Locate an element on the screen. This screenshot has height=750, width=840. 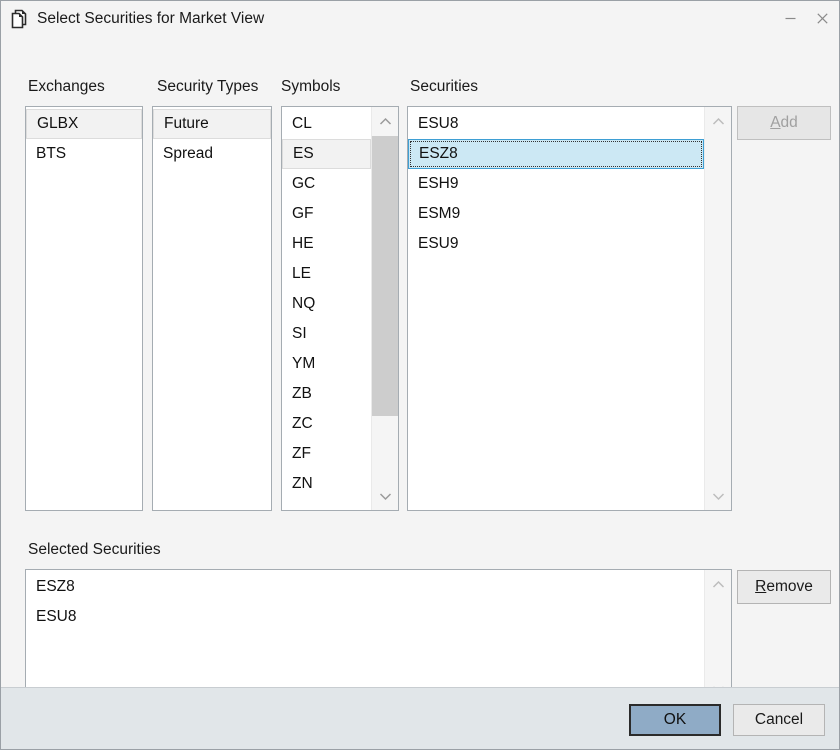
list-item-selected: ESZ8 is located at coordinates (556, 154).